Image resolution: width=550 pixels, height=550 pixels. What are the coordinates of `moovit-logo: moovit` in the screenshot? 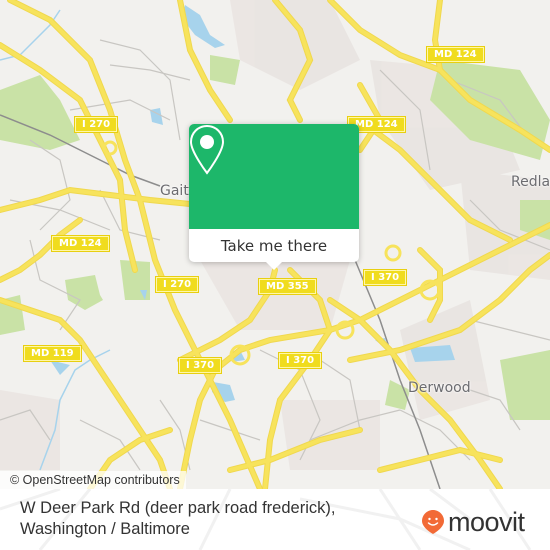 It's located at (473, 522).